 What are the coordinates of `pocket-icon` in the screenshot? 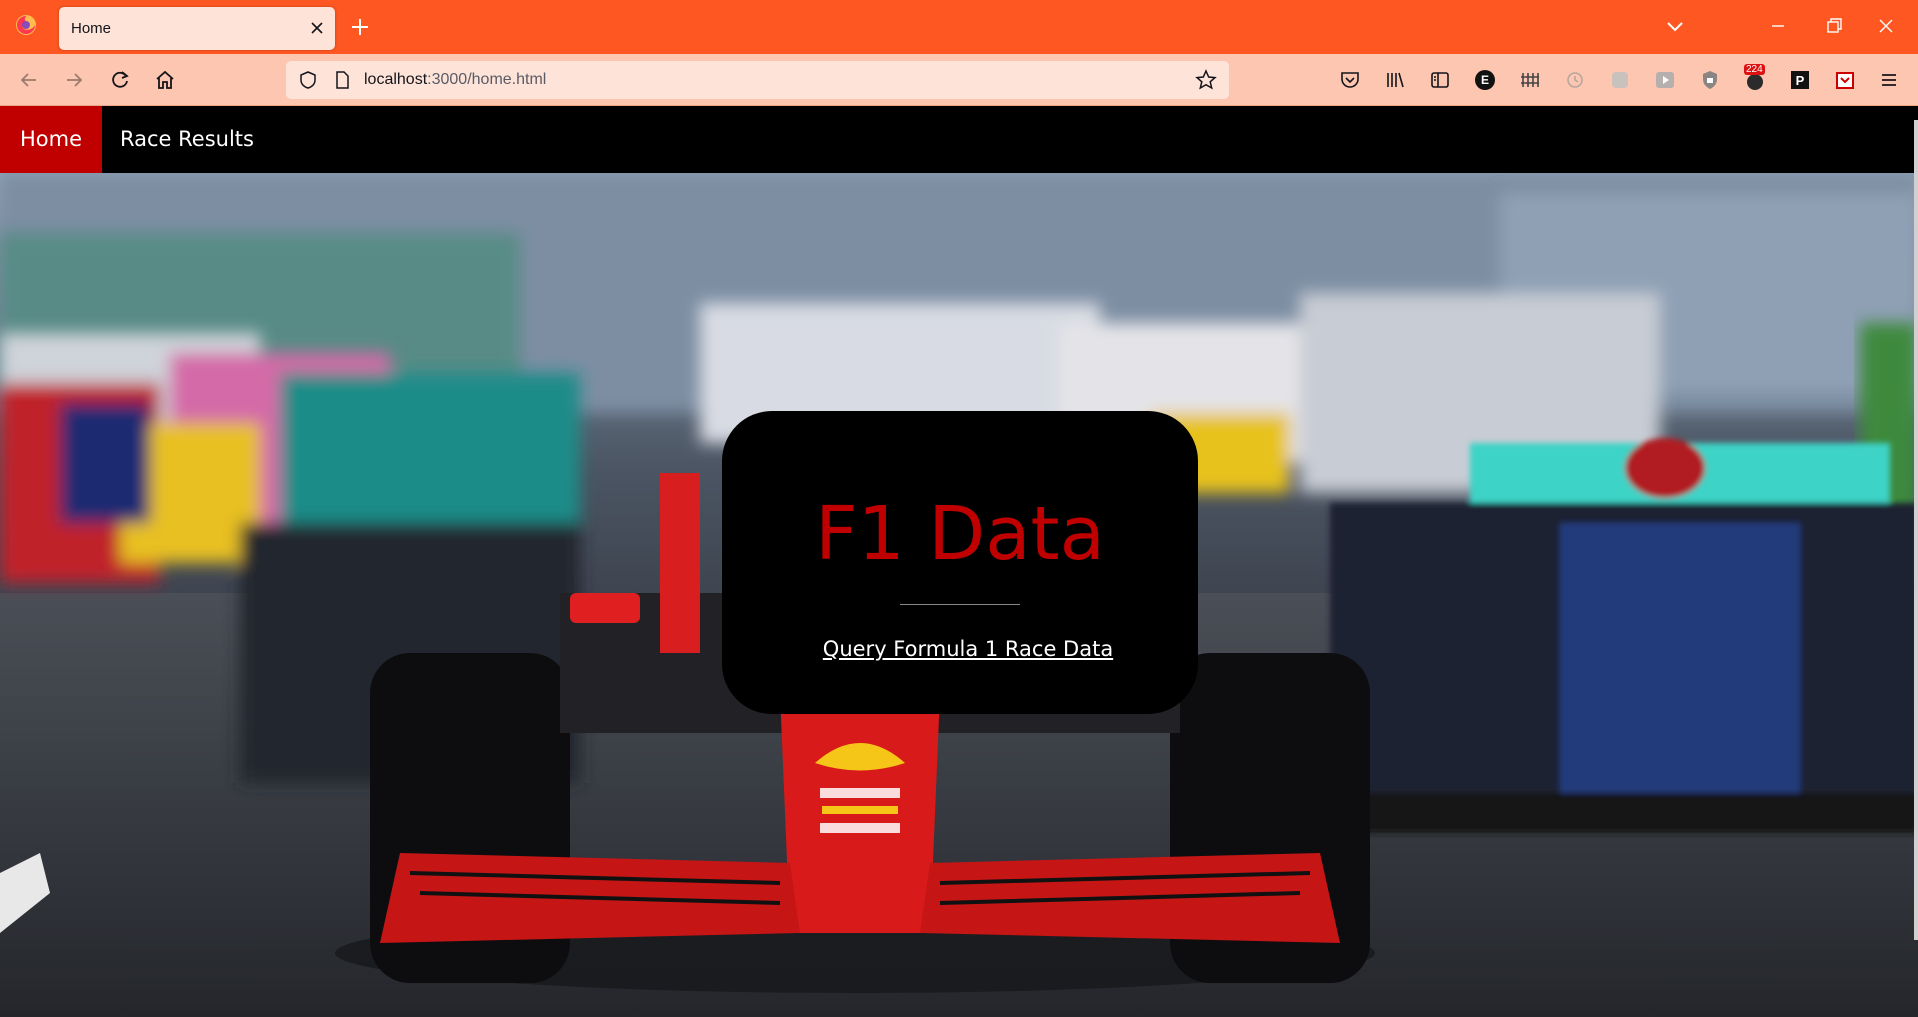 It's located at (1350, 80).